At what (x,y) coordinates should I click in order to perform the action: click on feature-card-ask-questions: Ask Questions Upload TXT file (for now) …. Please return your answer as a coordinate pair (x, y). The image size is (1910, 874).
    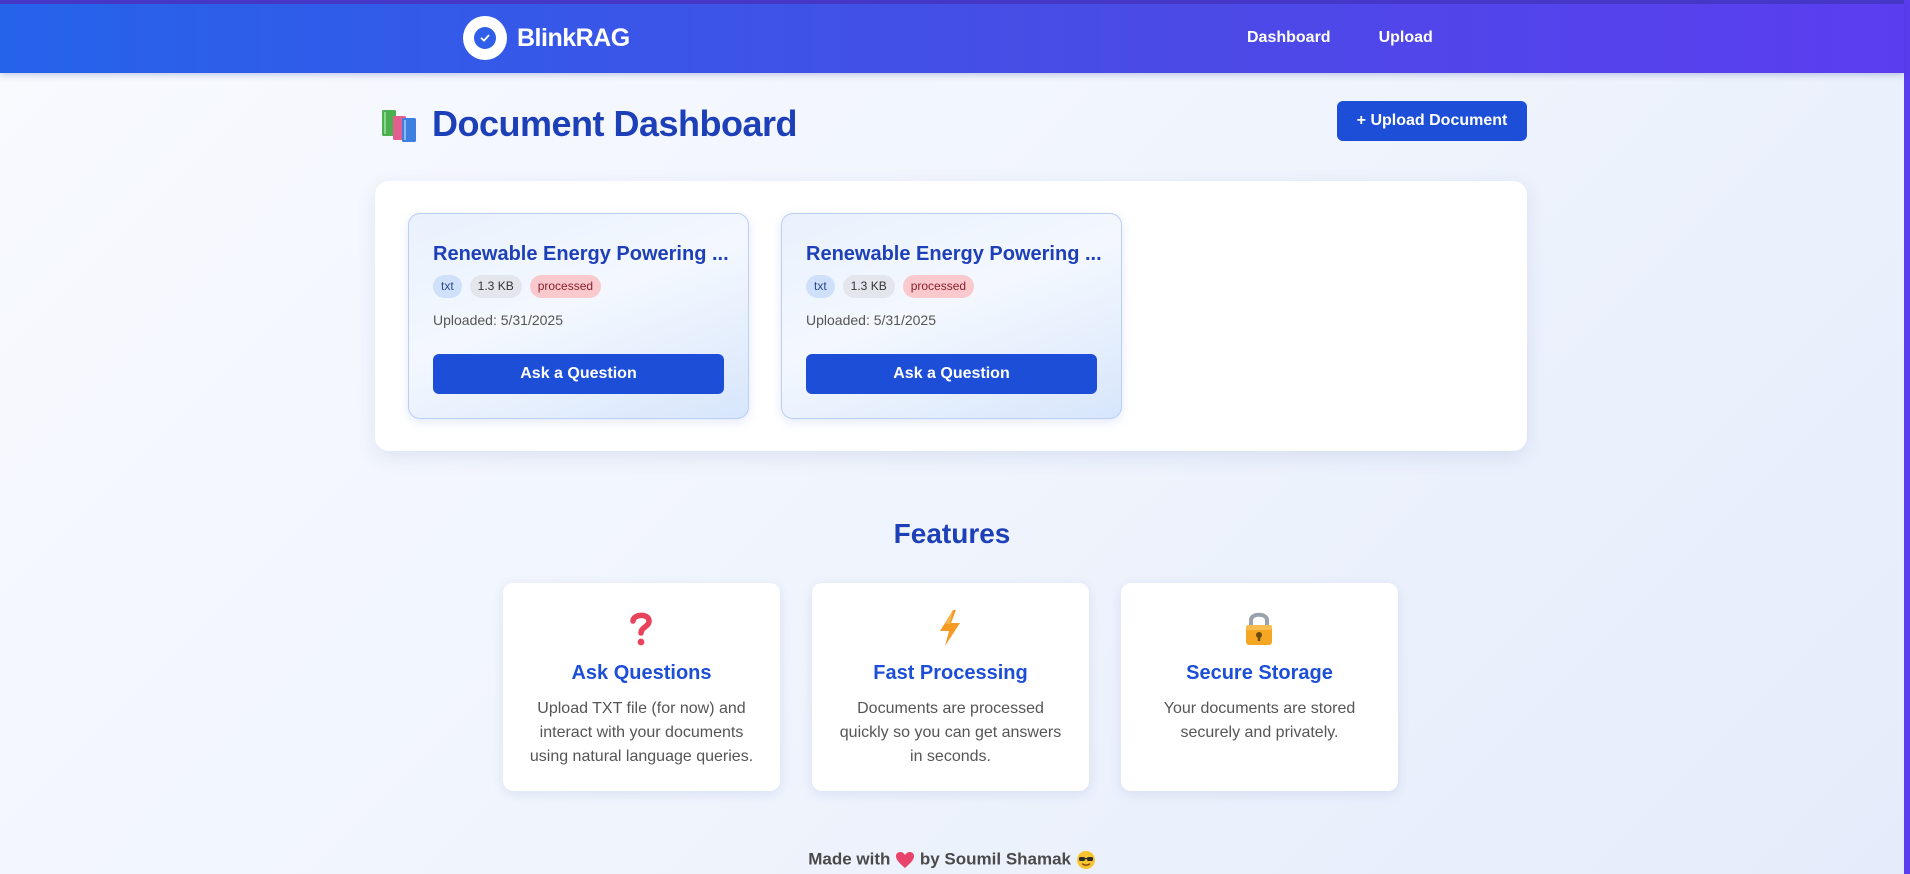
    Looking at the image, I should click on (641, 687).